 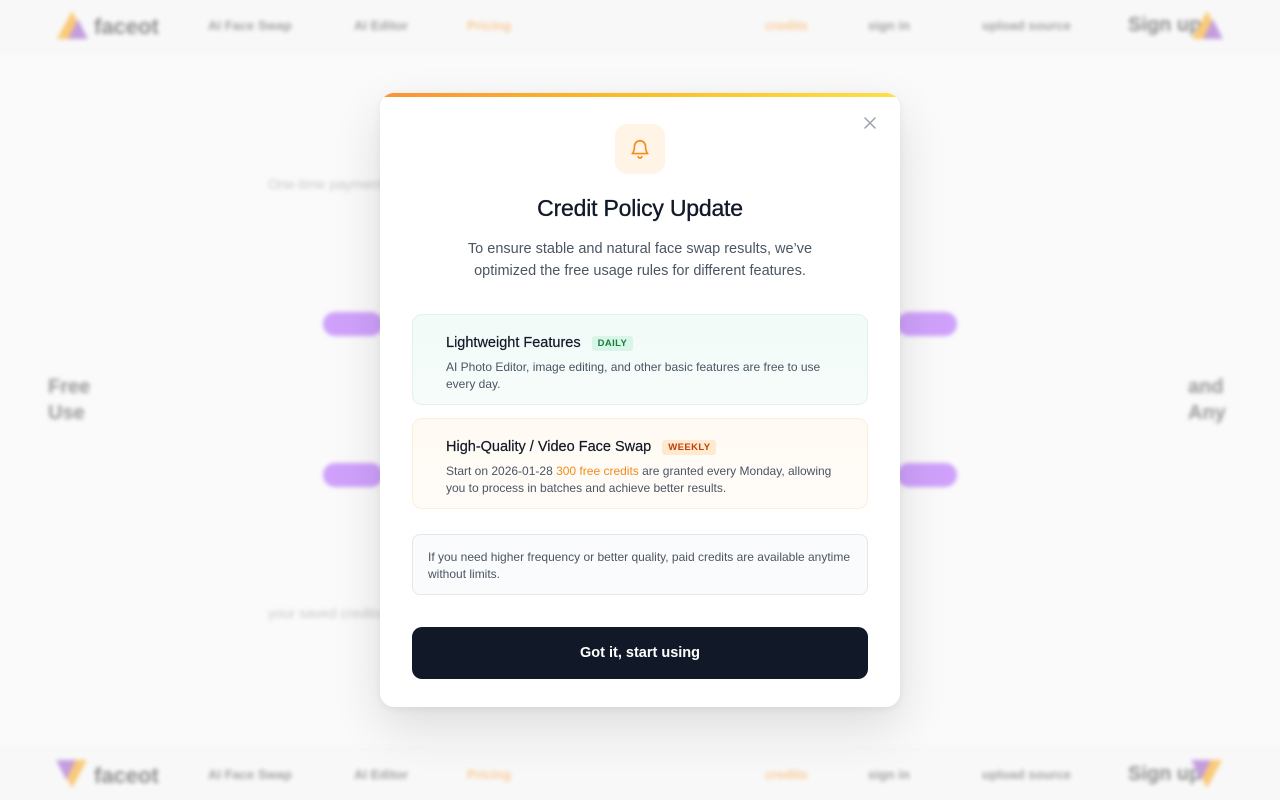 I want to click on close-icon, so click(x=870, y=123).